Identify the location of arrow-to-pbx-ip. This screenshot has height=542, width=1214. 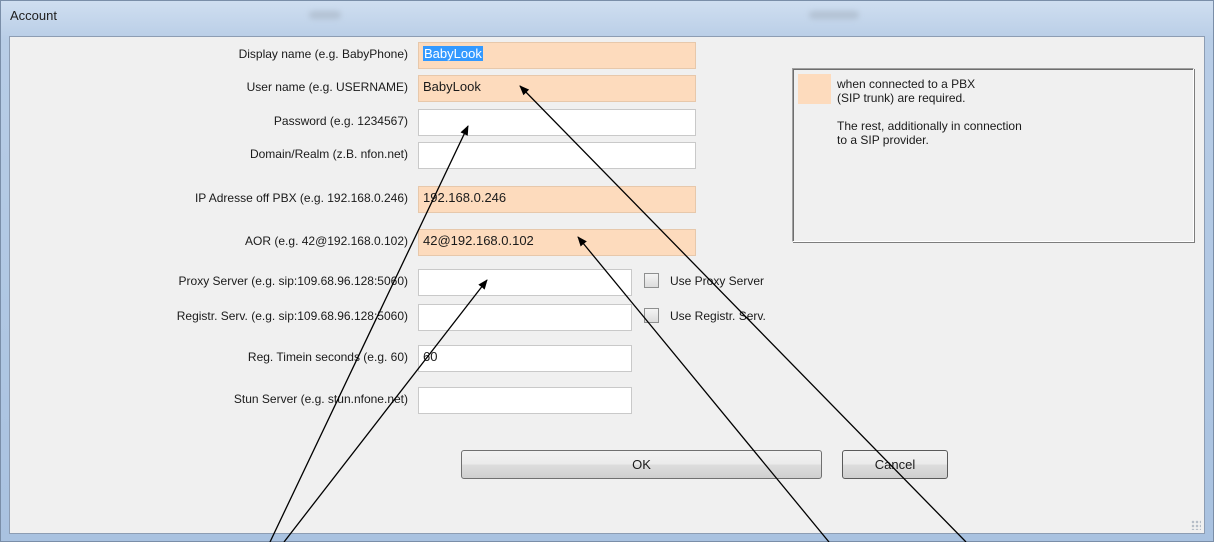
(703, 389).